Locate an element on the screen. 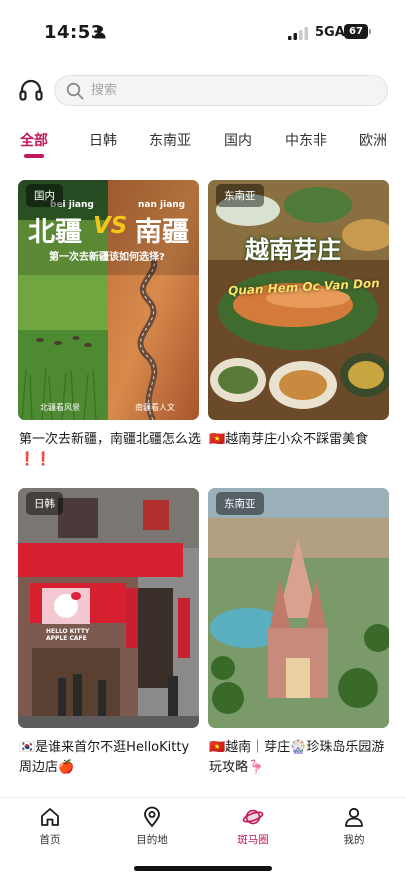  home-icon is located at coordinates (50, 817).